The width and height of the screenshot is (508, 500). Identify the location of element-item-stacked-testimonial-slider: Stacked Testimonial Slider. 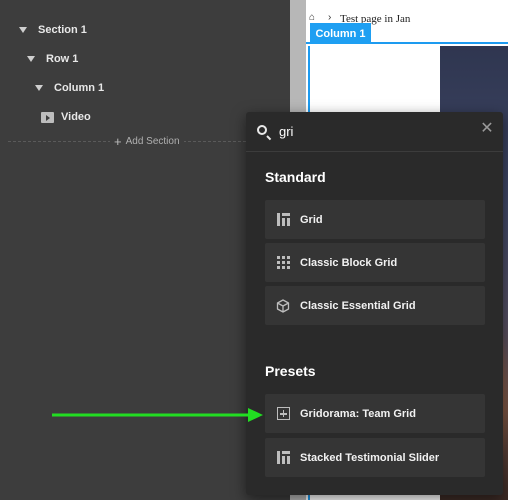
(375, 457).